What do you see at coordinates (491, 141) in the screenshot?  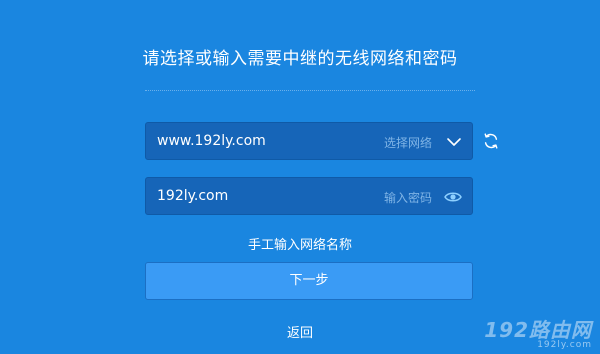 I see `refresh-icon` at bounding box center [491, 141].